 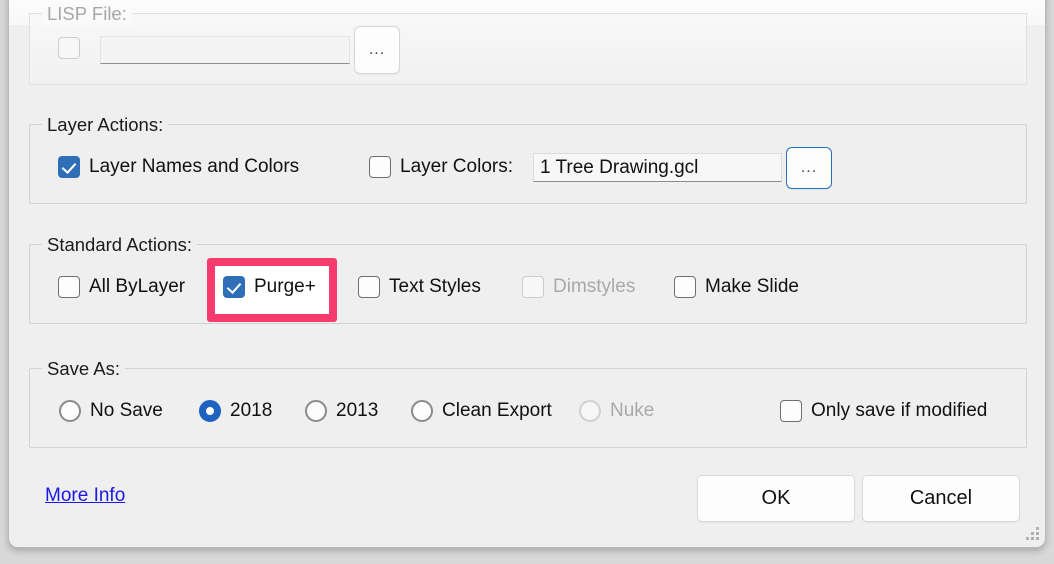 What do you see at coordinates (357, 410) in the screenshot?
I see `radio-2013-label: 2013` at bounding box center [357, 410].